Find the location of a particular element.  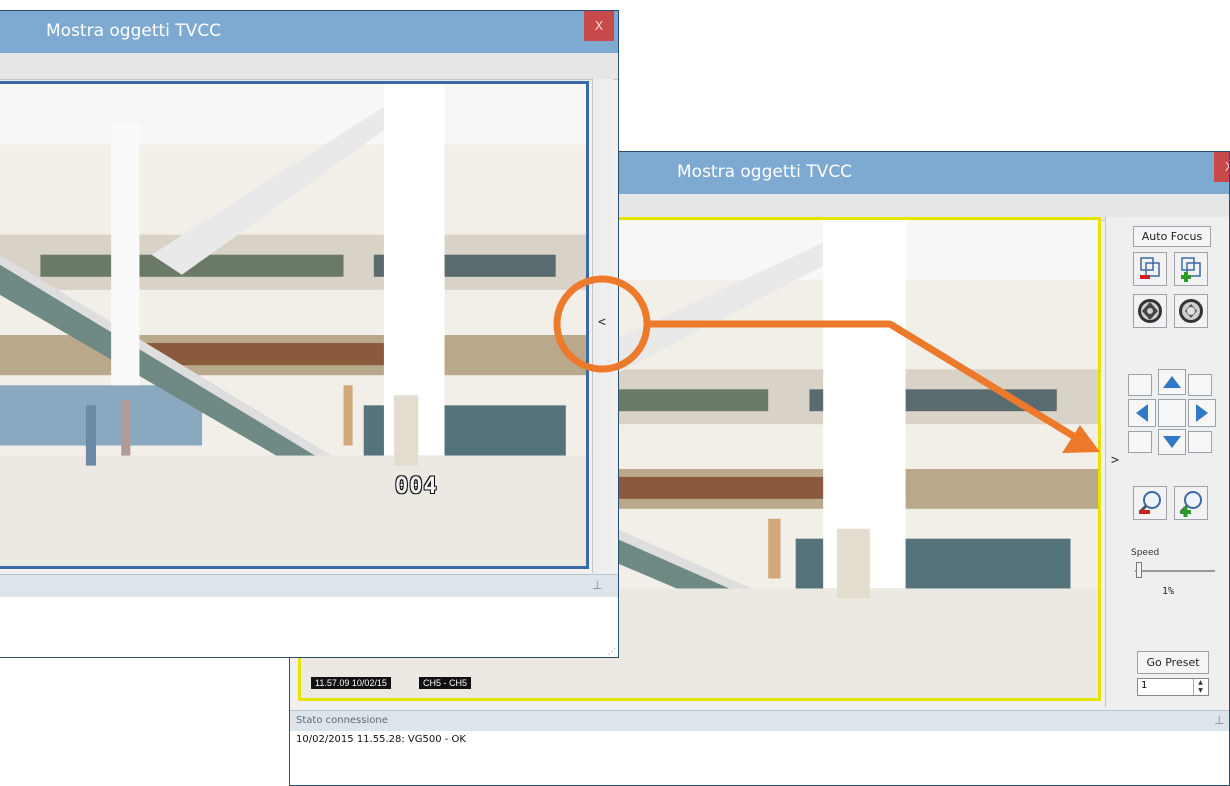

speed-slider is located at coordinates (1175, 571).